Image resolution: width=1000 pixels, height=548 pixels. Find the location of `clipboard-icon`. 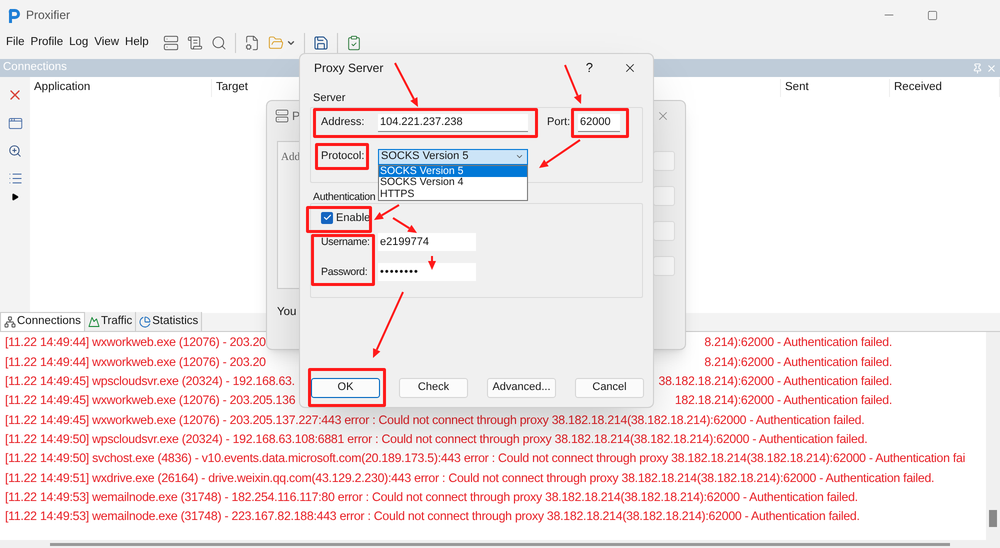

clipboard-icon is located at coordinates (354, 43).